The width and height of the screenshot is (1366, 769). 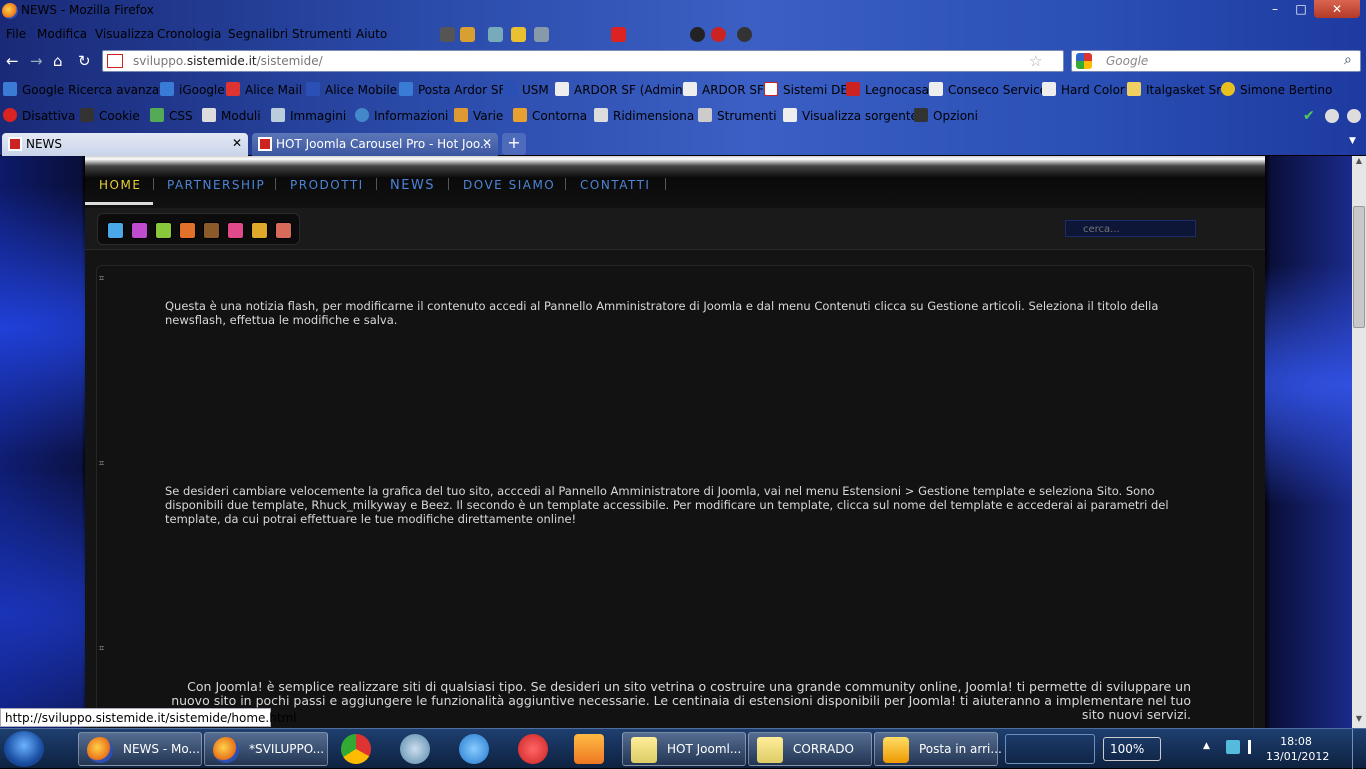 I want to click on url-bar: sviluppo.sistemide.it/sistemide/ ☆, so click(x=583, y=61).